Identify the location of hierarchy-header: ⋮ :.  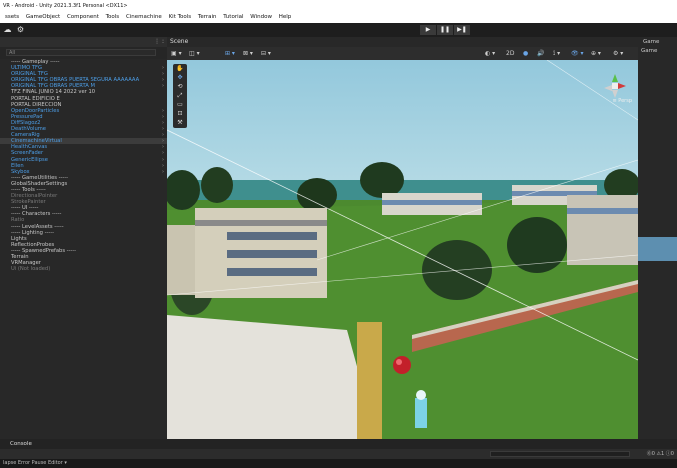
(83, 42).